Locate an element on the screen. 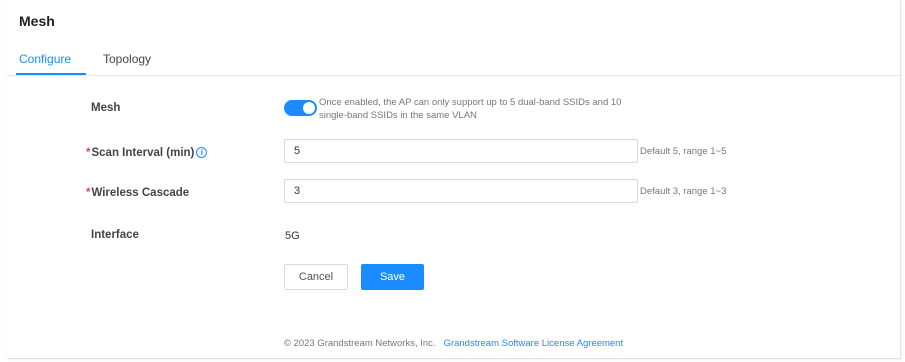 This screenshot has height=362, width=905. toggle-knob is located at coordinates (309, 108).